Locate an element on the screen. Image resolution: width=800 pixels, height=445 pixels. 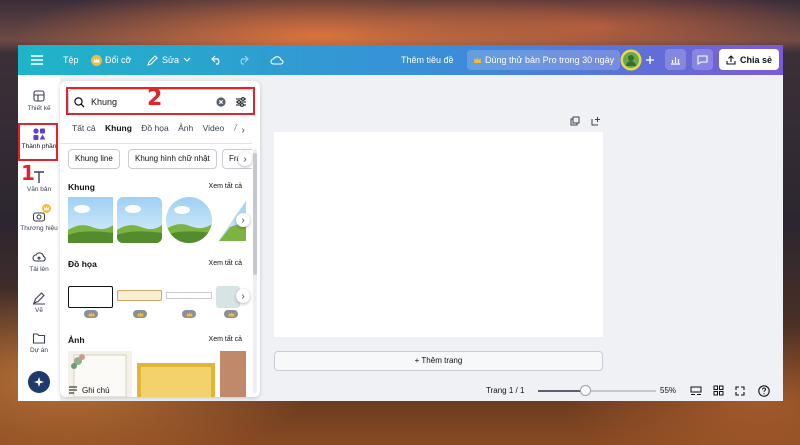
add-page-icon is located at coordinates (596, 122).